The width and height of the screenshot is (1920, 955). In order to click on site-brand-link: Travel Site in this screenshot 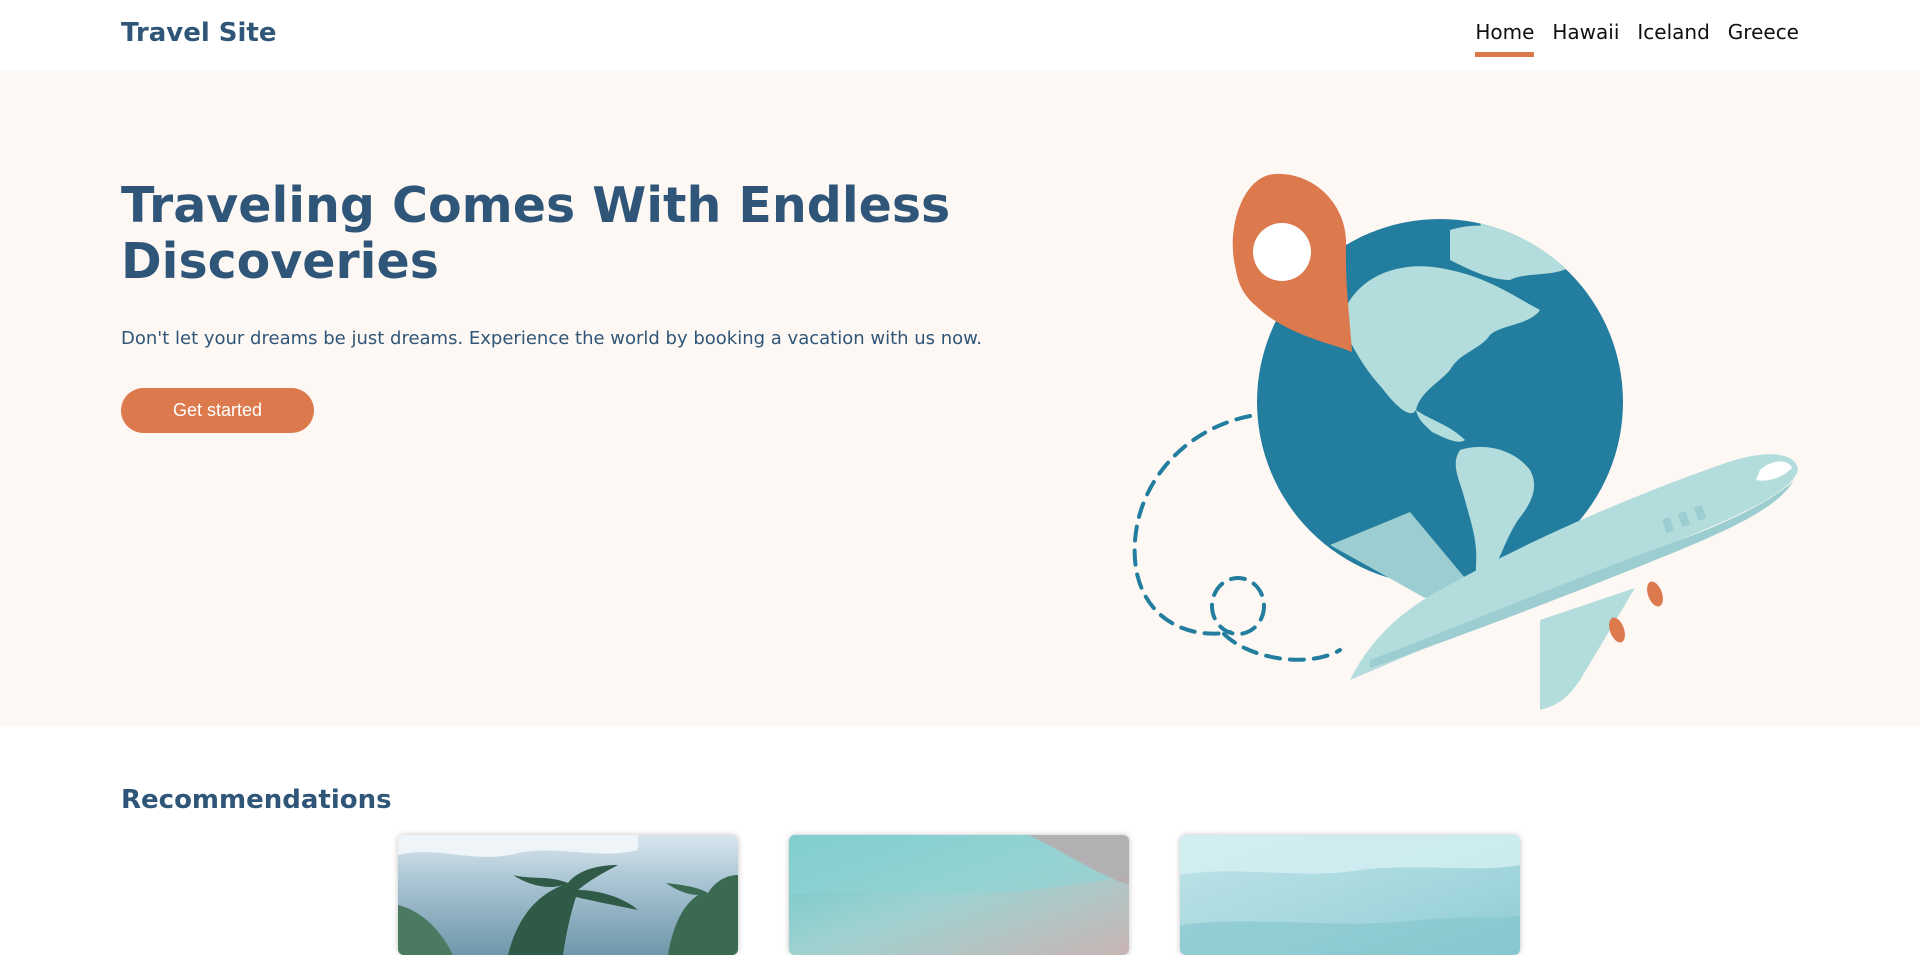, I will do `click(199, 33)`.